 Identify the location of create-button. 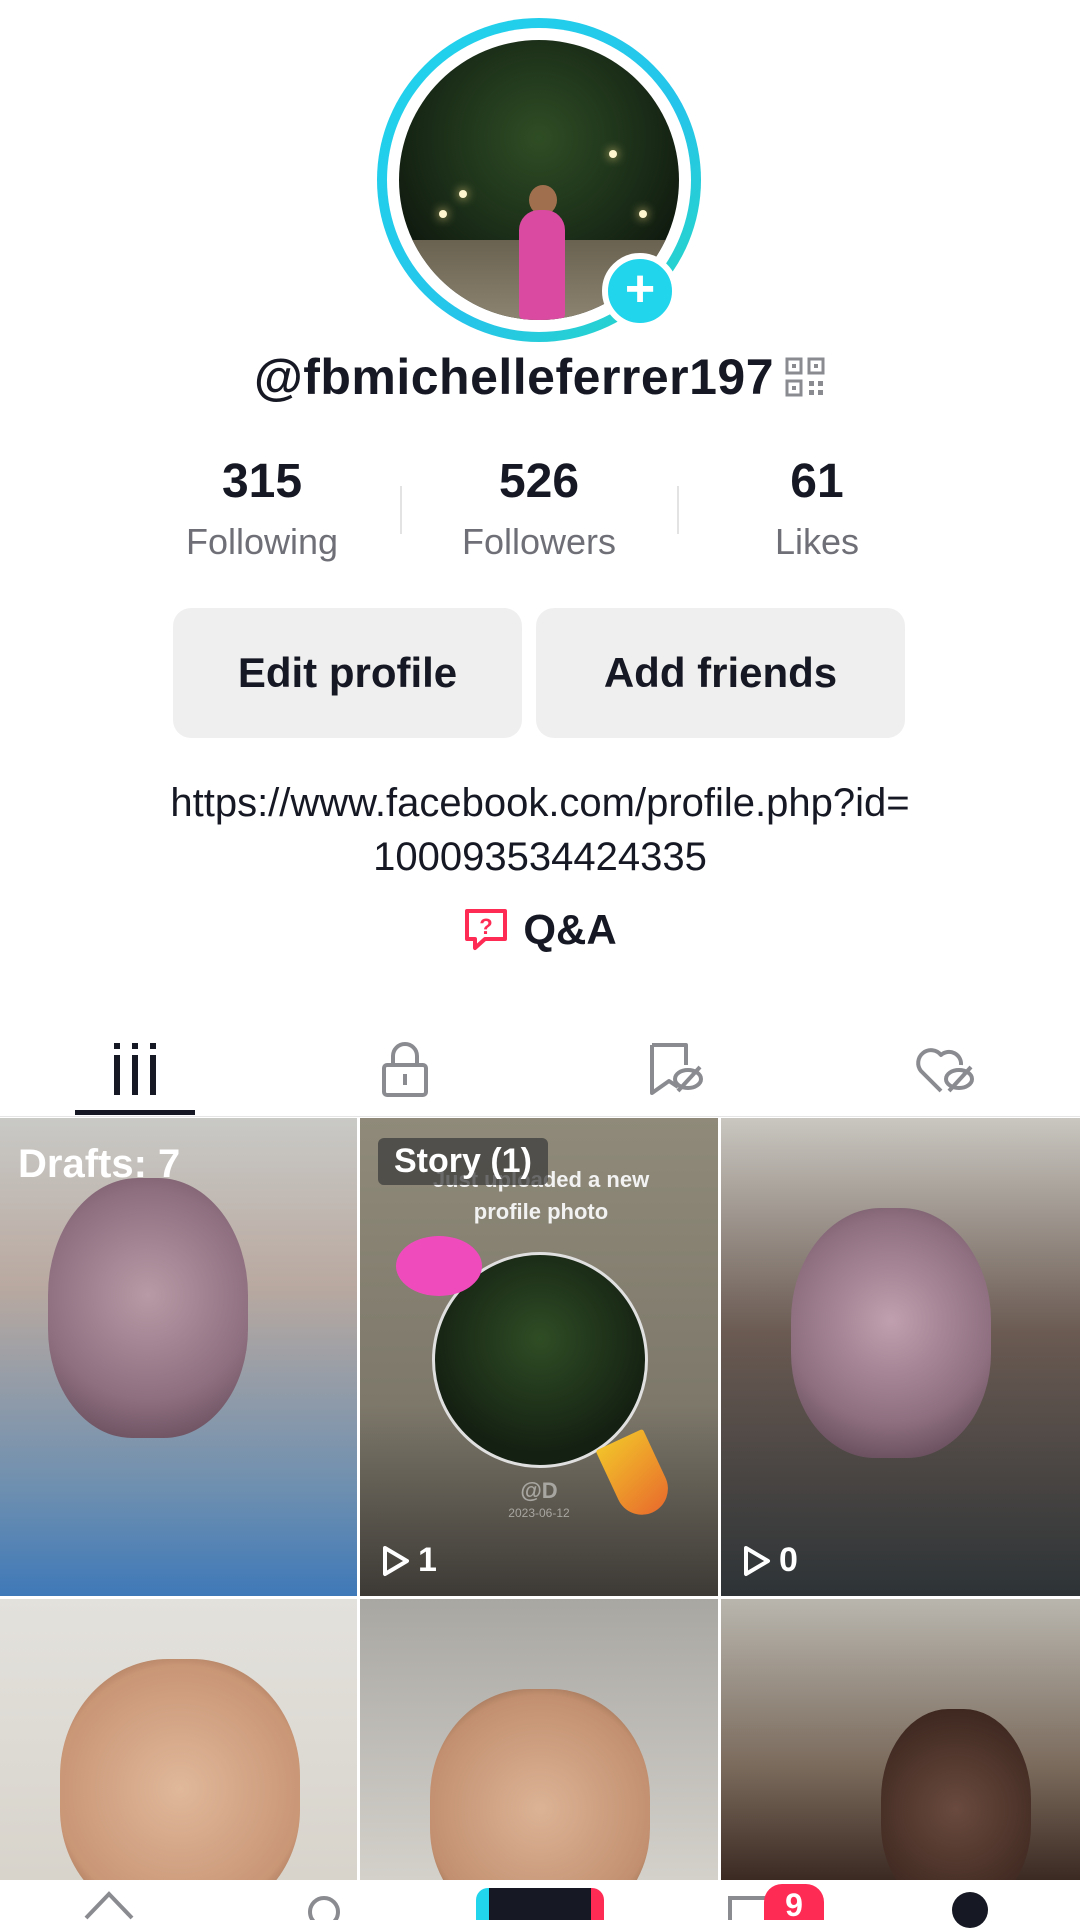
(540, 1904).